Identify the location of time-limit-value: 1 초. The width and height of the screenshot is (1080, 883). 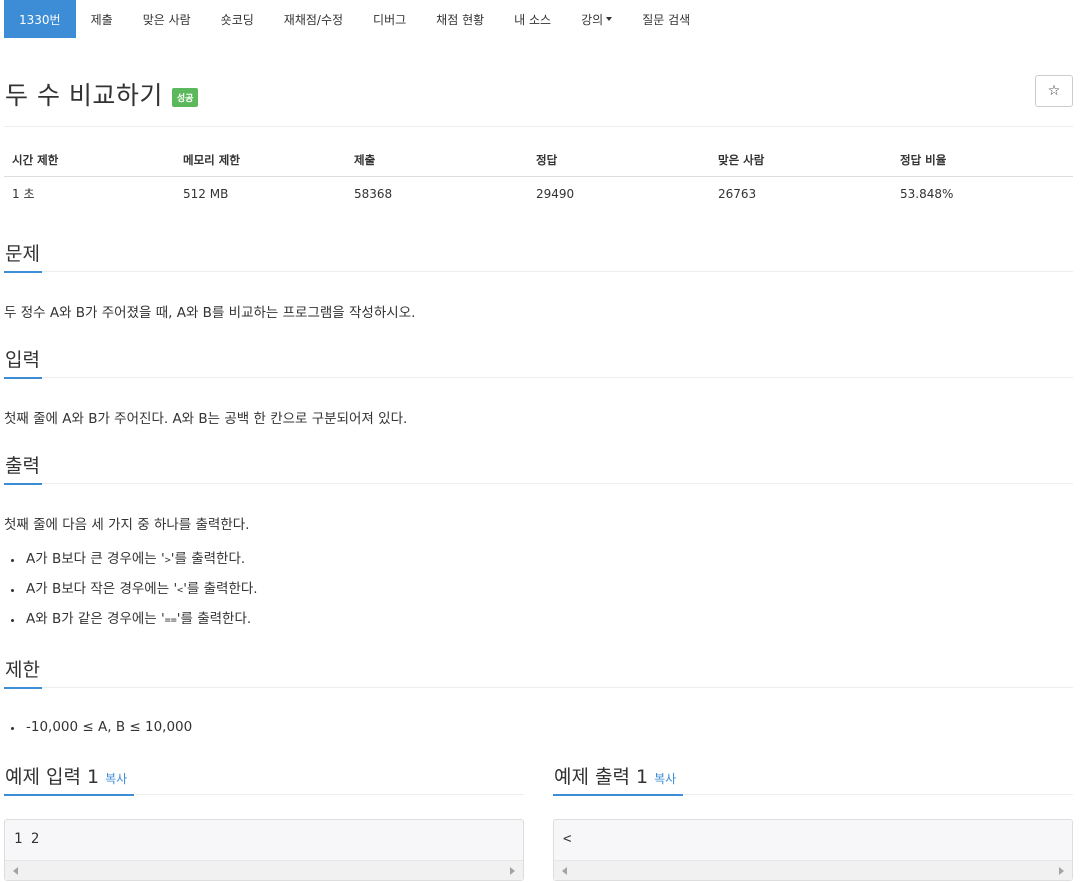
(23, 194).